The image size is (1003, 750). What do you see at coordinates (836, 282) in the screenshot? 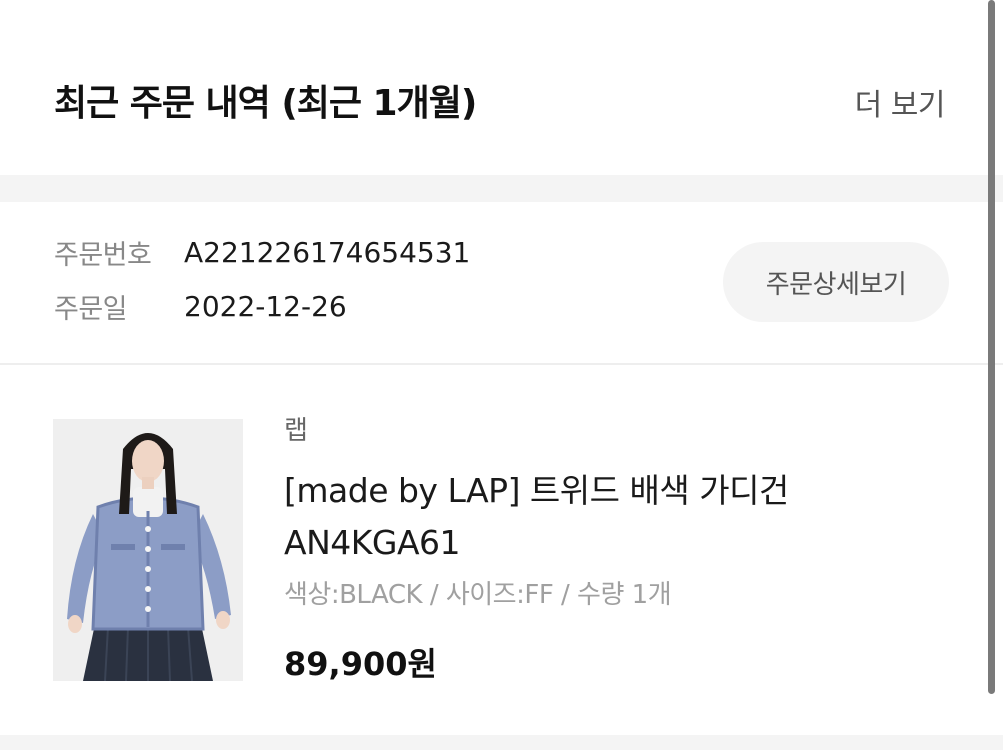
I see `order-detail-button: 주문상세보기` at bounding box center [836, 282].